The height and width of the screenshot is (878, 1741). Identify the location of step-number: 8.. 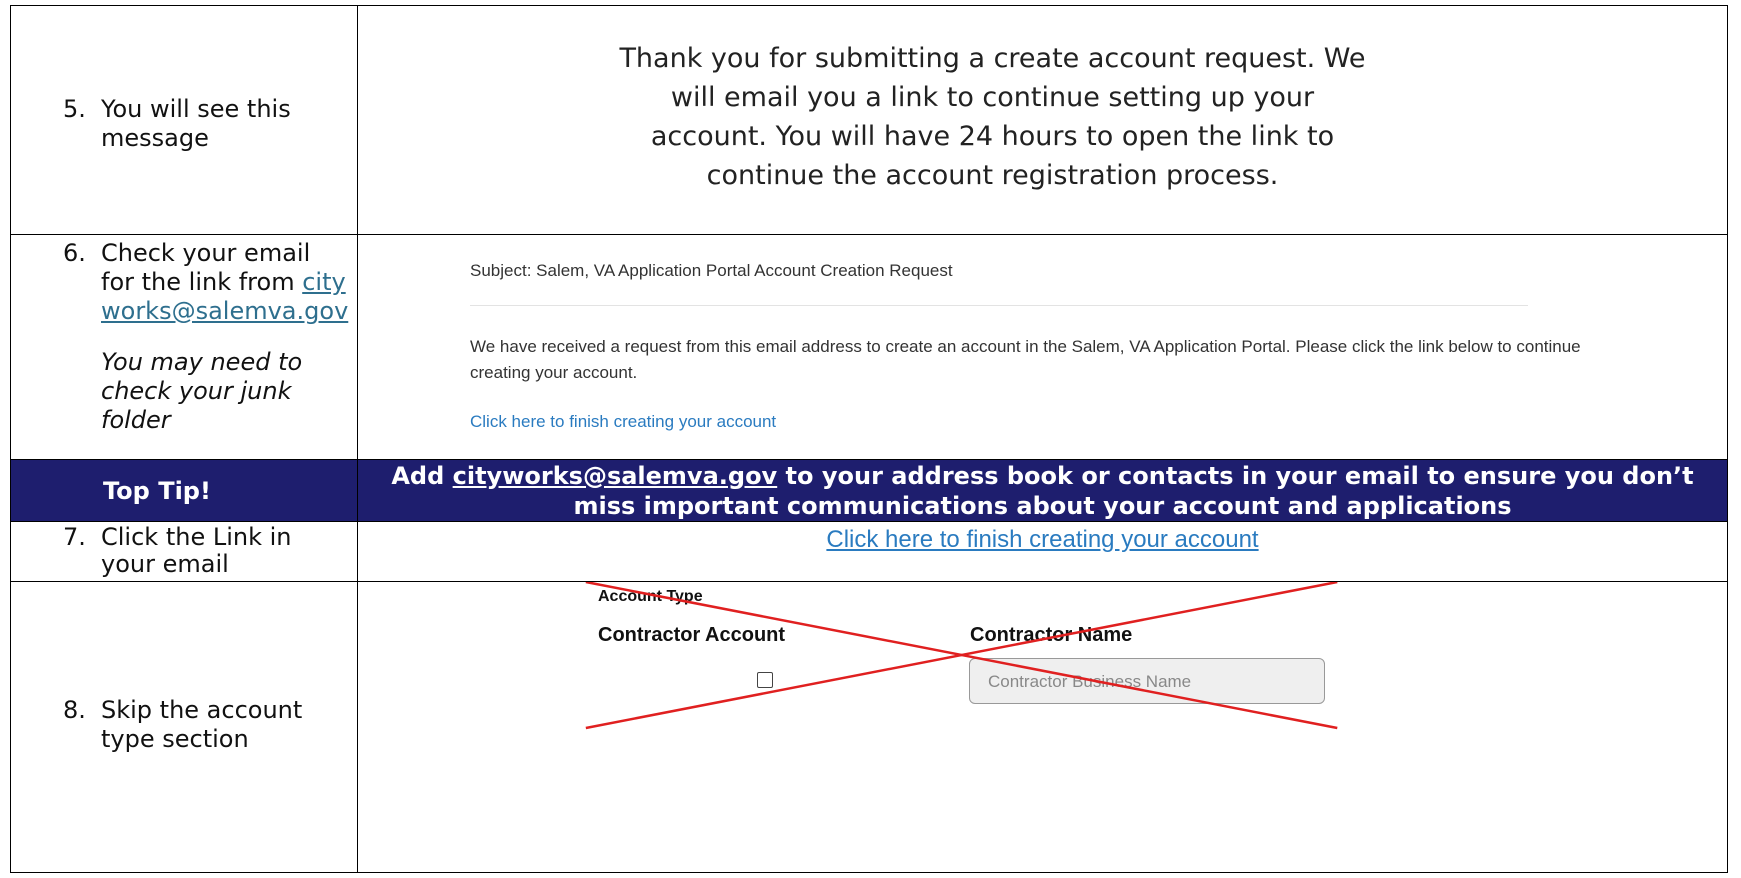
(74, 710).